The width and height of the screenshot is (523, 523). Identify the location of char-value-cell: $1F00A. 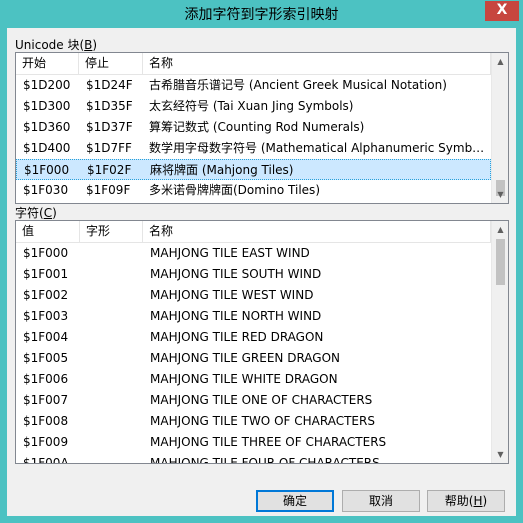
(46, 460).